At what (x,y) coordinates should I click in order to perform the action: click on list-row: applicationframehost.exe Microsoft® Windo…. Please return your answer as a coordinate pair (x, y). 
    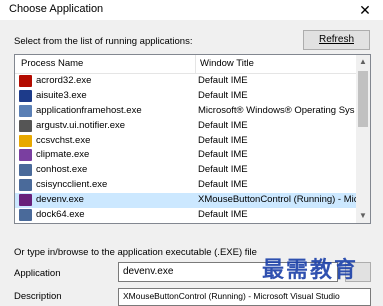
    Looking at the image, I should click on (186, 111).